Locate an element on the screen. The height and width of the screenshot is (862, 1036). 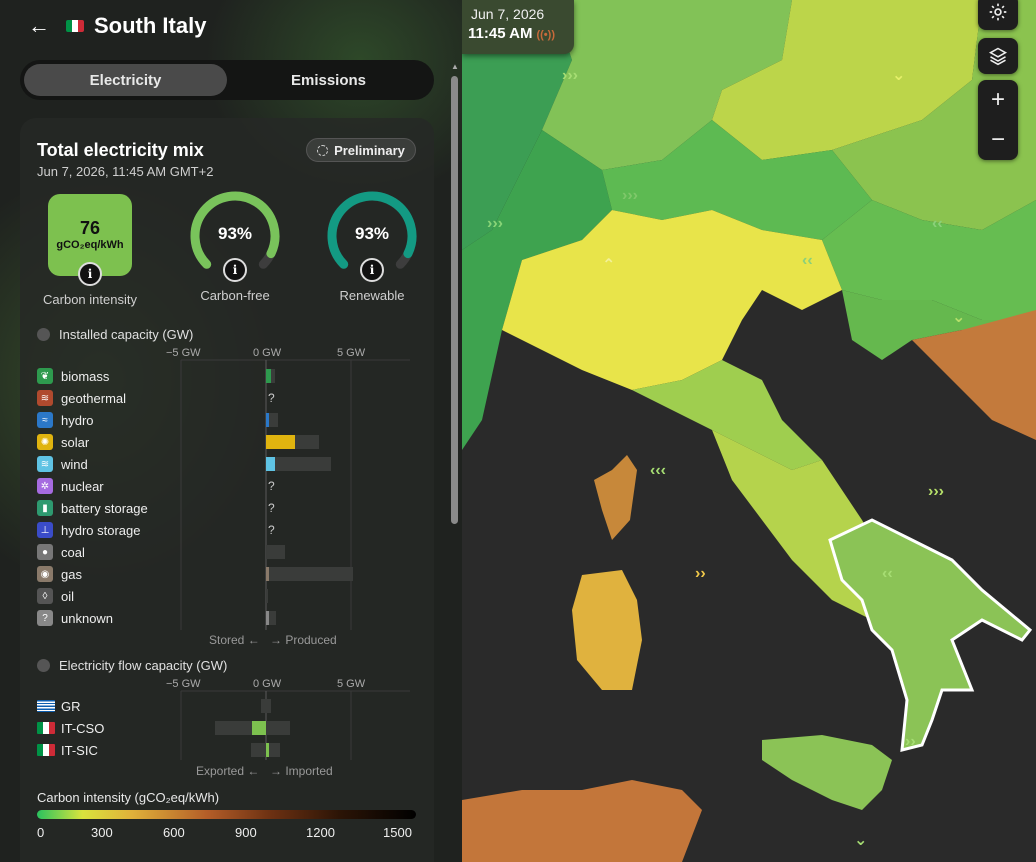
leaf-icon: ❦ is located at coordinates (45, 376).